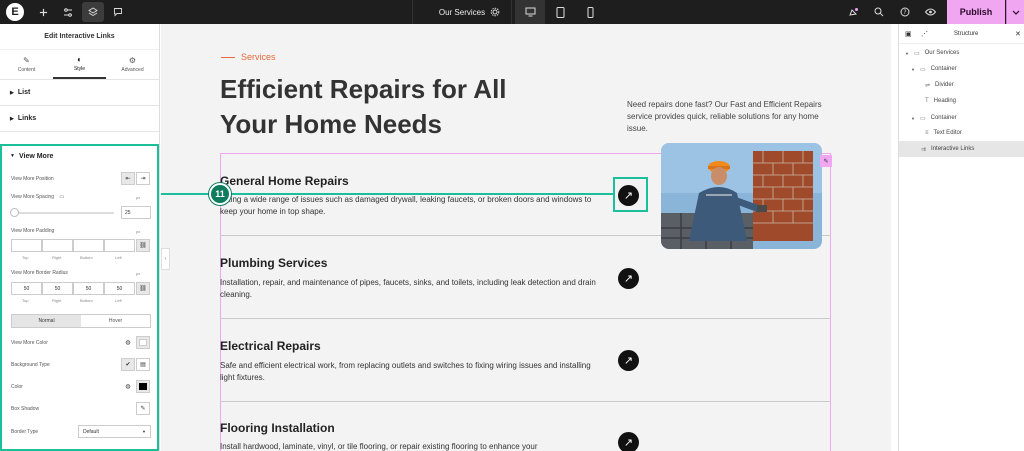 The image size is (1024, 451). What do you see at coordinates (79, 119) in the screenshot?
I see `section-links: ▶ Links` at bounding box center [79, 119].